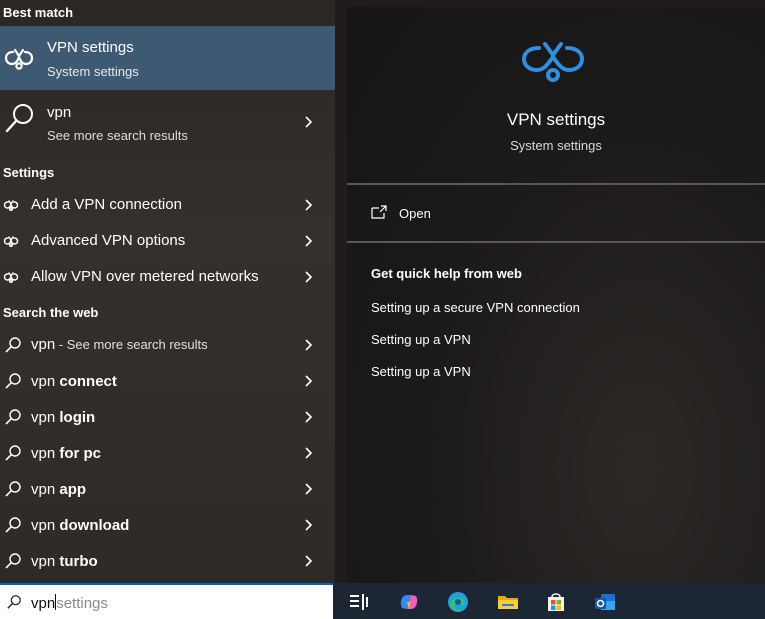 The width and height of the screenshot is (765, 619). I want to click on vpn-search-result: vpn See more search results, so click(167, 122).